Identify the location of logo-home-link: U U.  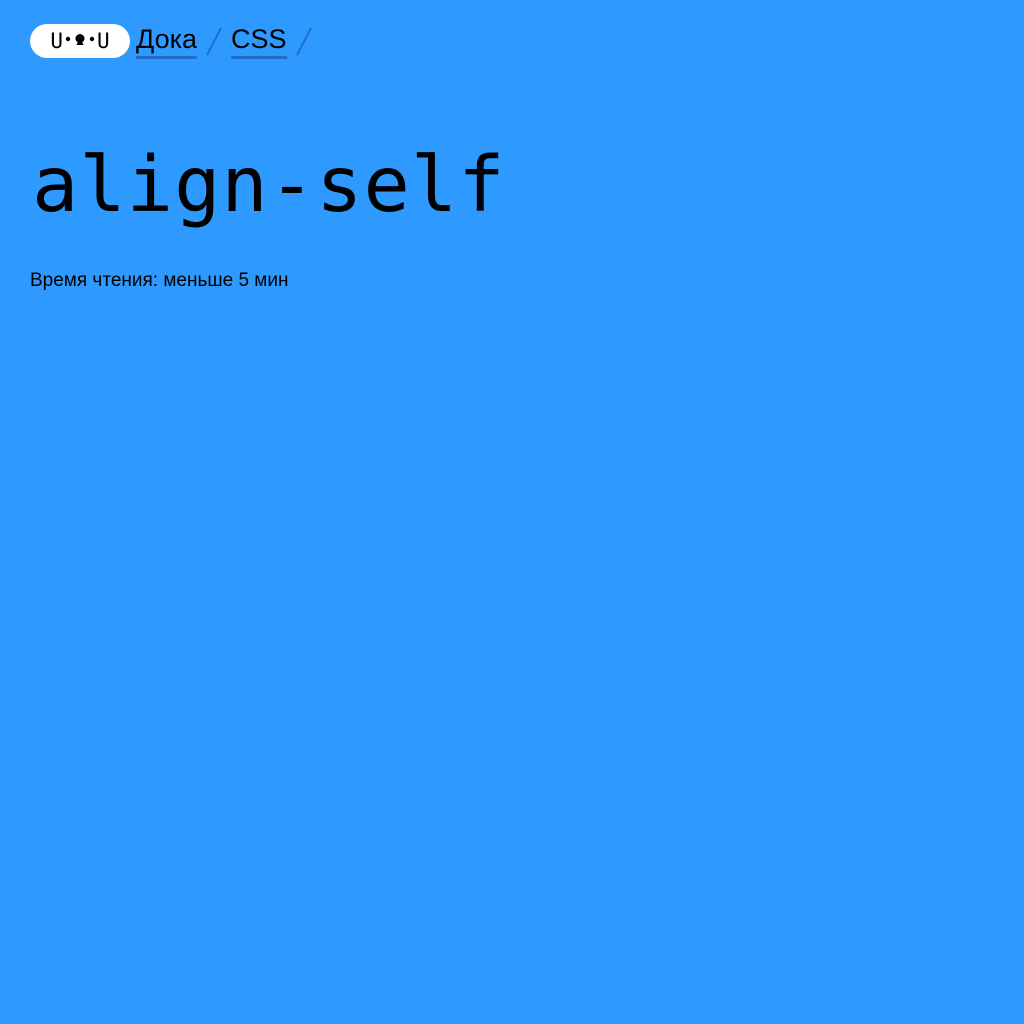
(80, 41).